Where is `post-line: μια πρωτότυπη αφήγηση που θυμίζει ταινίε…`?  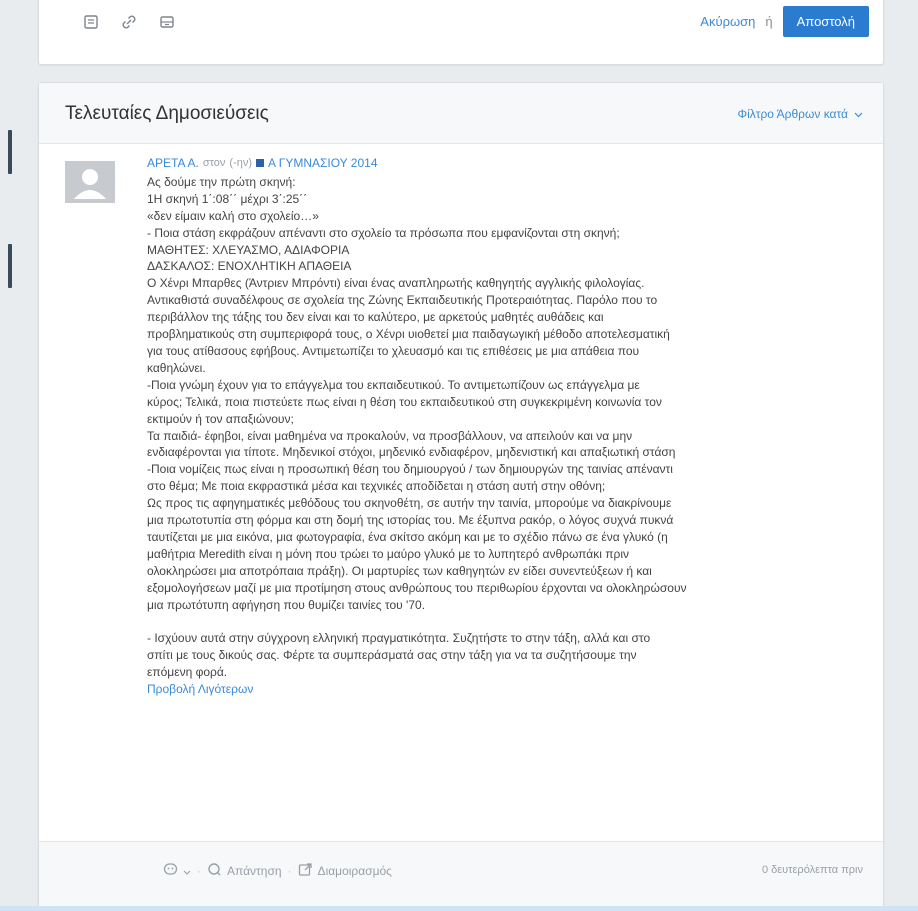
post-line: μια πρωτότυπη αφήγηση που θυμίζει ταινίε… is located at coordinates (286, 604).